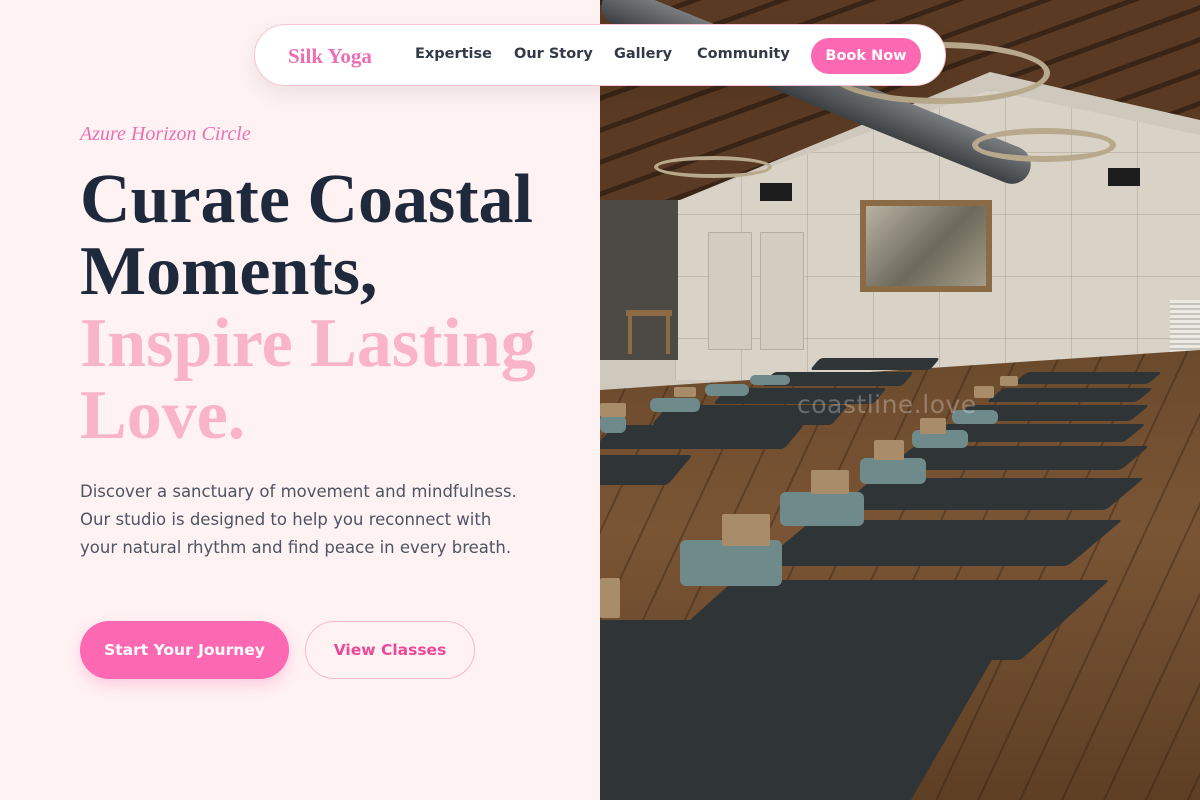 The width and height of the screenshot is (1200, 800). What do you see at coordinates (165, 134) in the screenshot?
I see `hero-tagline: Azure Horizon Circle` at bounding box center [165, 134].